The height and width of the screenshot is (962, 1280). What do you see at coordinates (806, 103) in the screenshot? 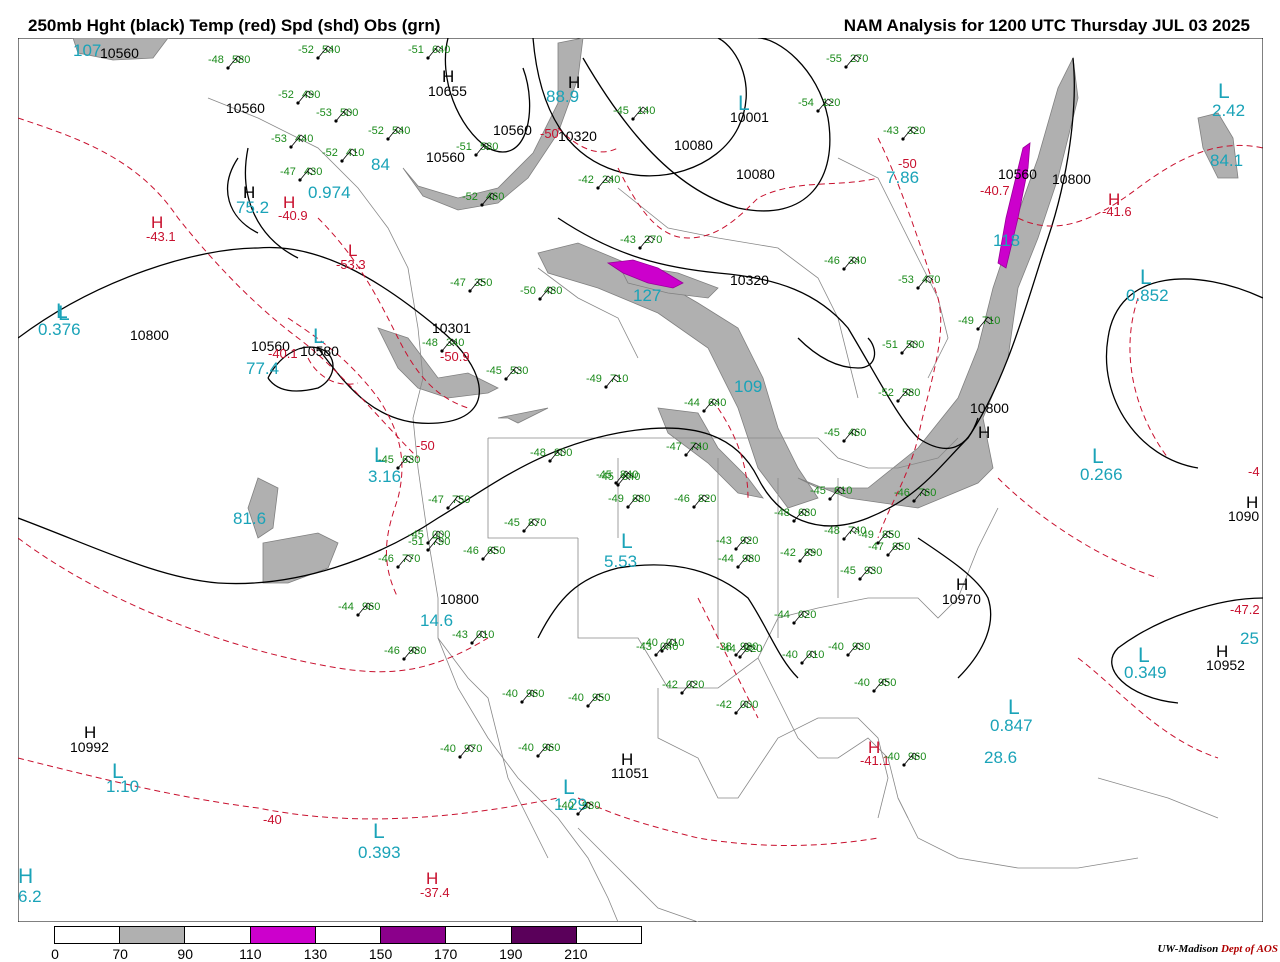
I see `obs-temperature: -54` at bounding box center [806, 103].